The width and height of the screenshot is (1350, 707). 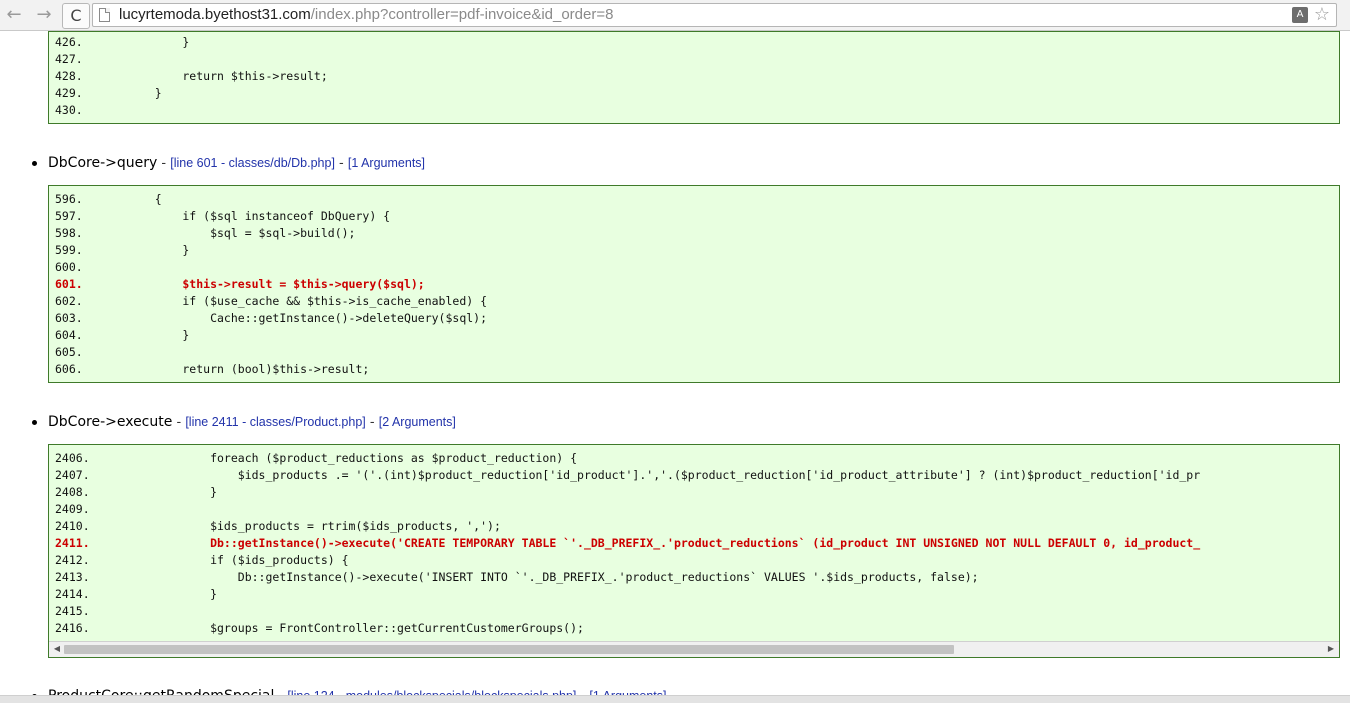 I want to click on source-code: Cache::getInstance()->deleteQuery($sql);, so click(x=307, y=318).